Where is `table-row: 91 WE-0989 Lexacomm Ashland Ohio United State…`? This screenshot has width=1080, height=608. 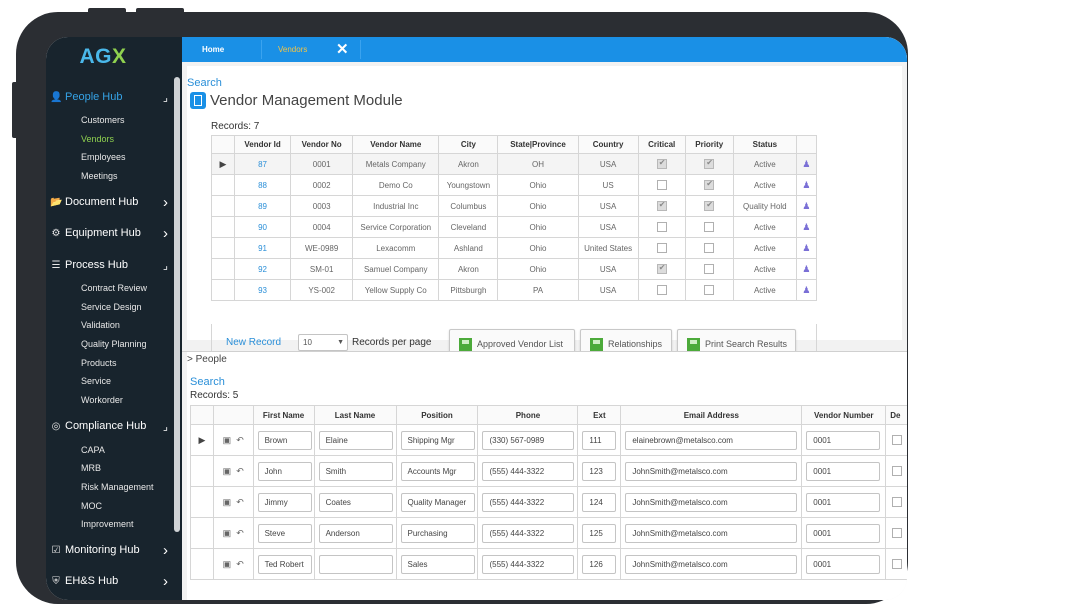 table-row: 91 WE-0989 Lexacomm Ashland Ohio United State… is located at coordinates (514, 248).